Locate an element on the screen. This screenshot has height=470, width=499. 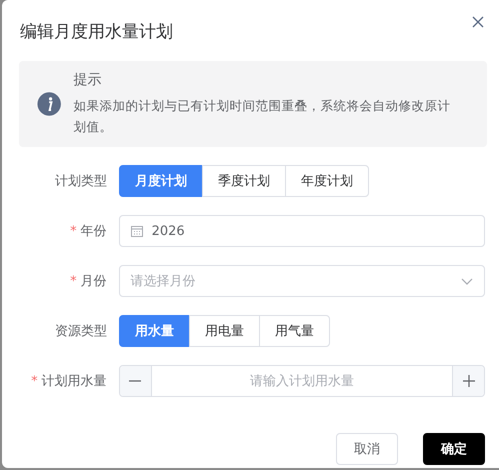
date-field: 2026 is located at coordinates (301, 231).